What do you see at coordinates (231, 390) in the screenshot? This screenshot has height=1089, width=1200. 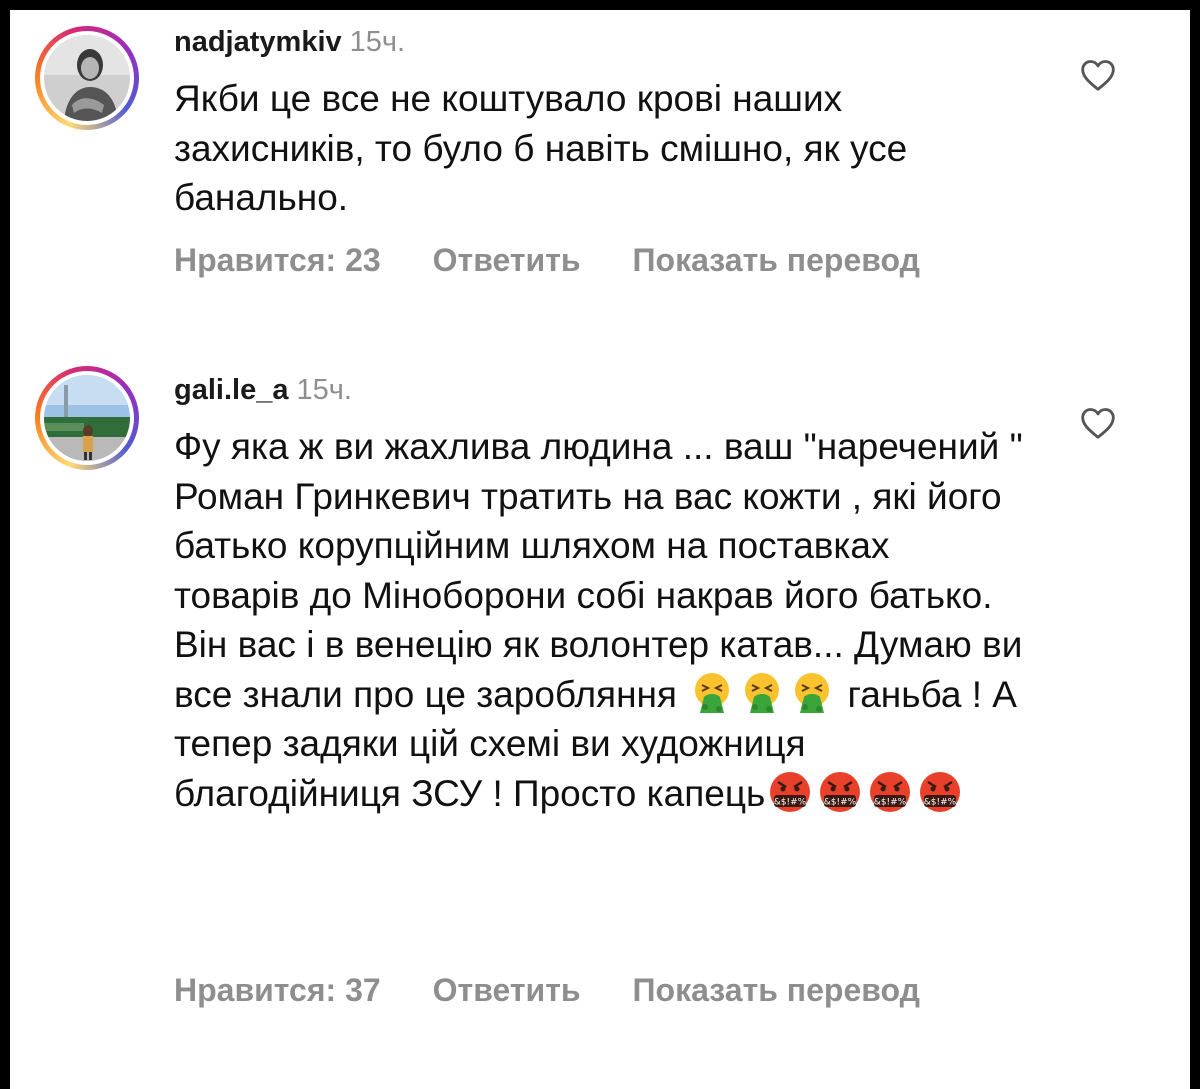 I see `username-text: gali.le_a` at bounding box center [231, 390].